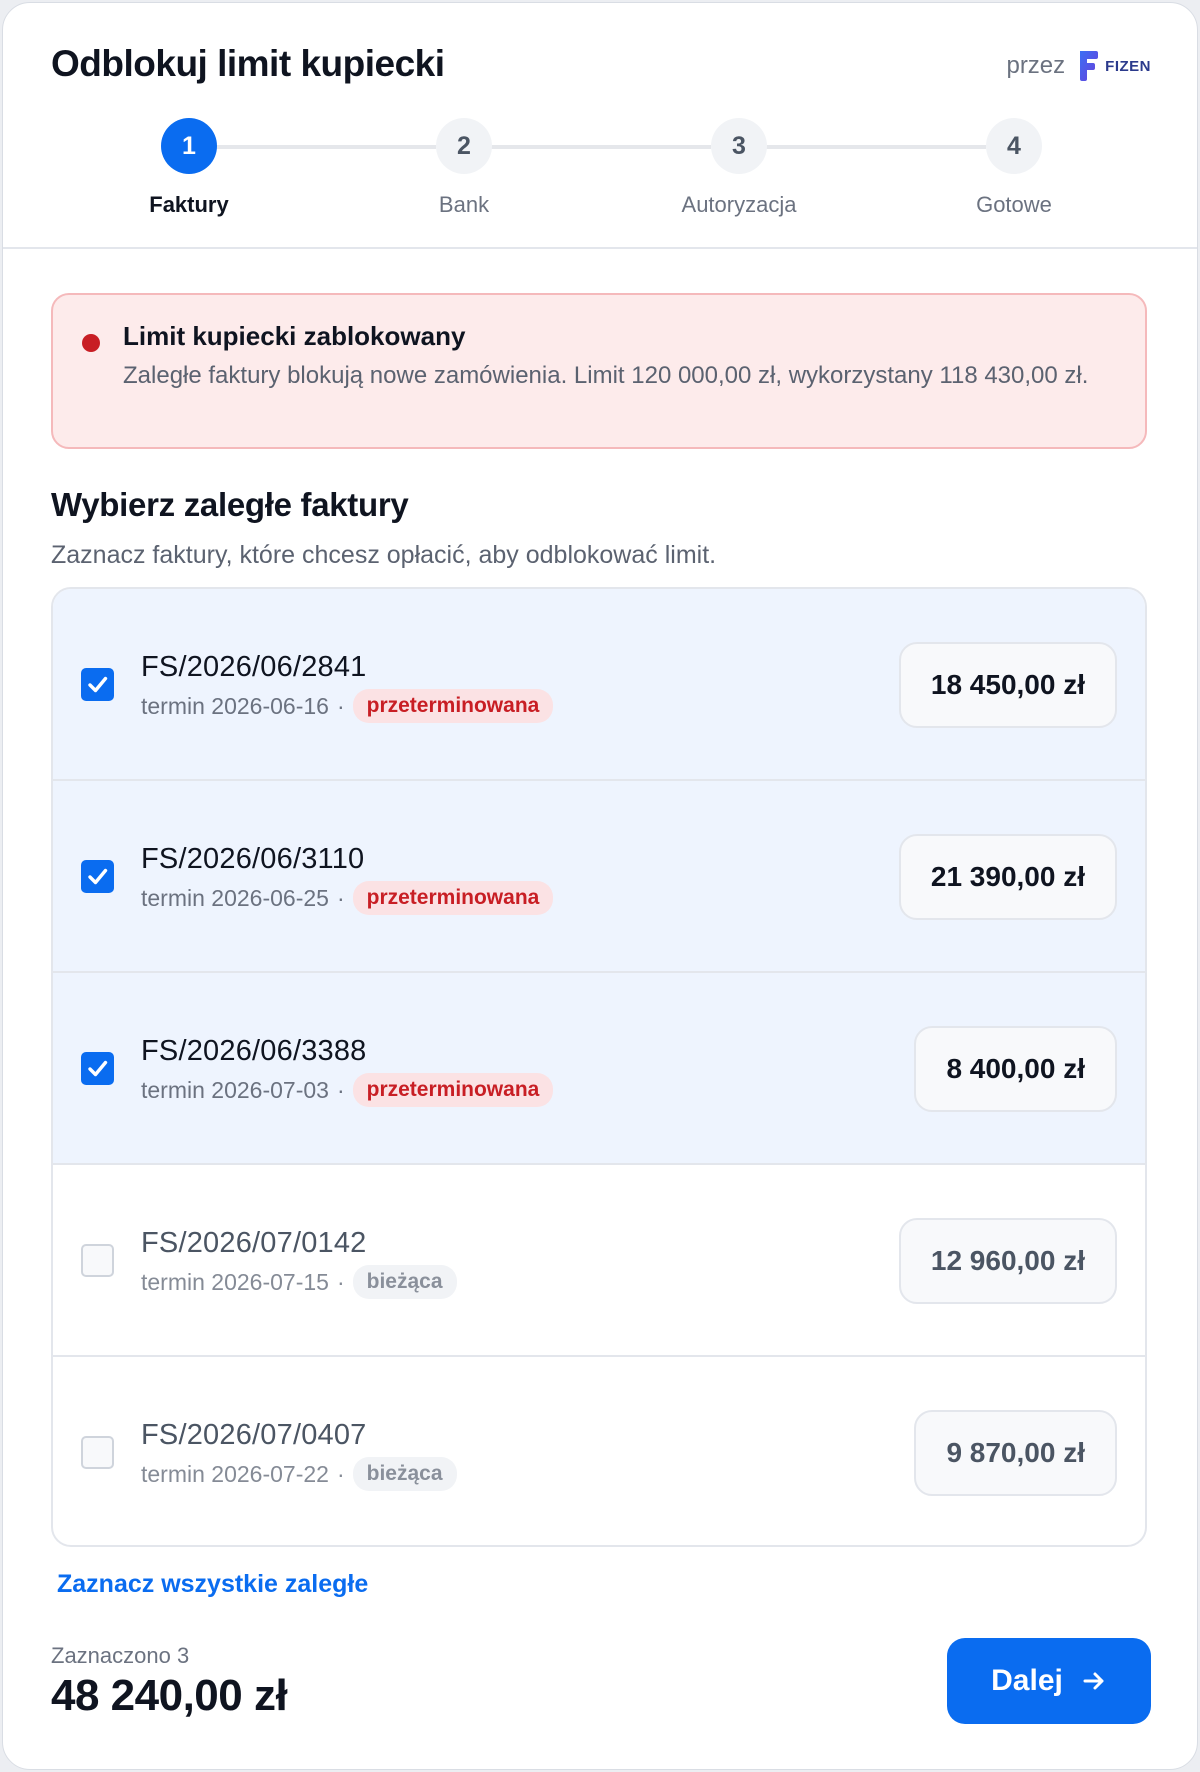 Image resolution: width=1200 pixels, height=1772 pixels. What do you see at coordinates (189, 204) in the screenshot?
I see `step-label: Faktury` at bounding box center [189, 204].